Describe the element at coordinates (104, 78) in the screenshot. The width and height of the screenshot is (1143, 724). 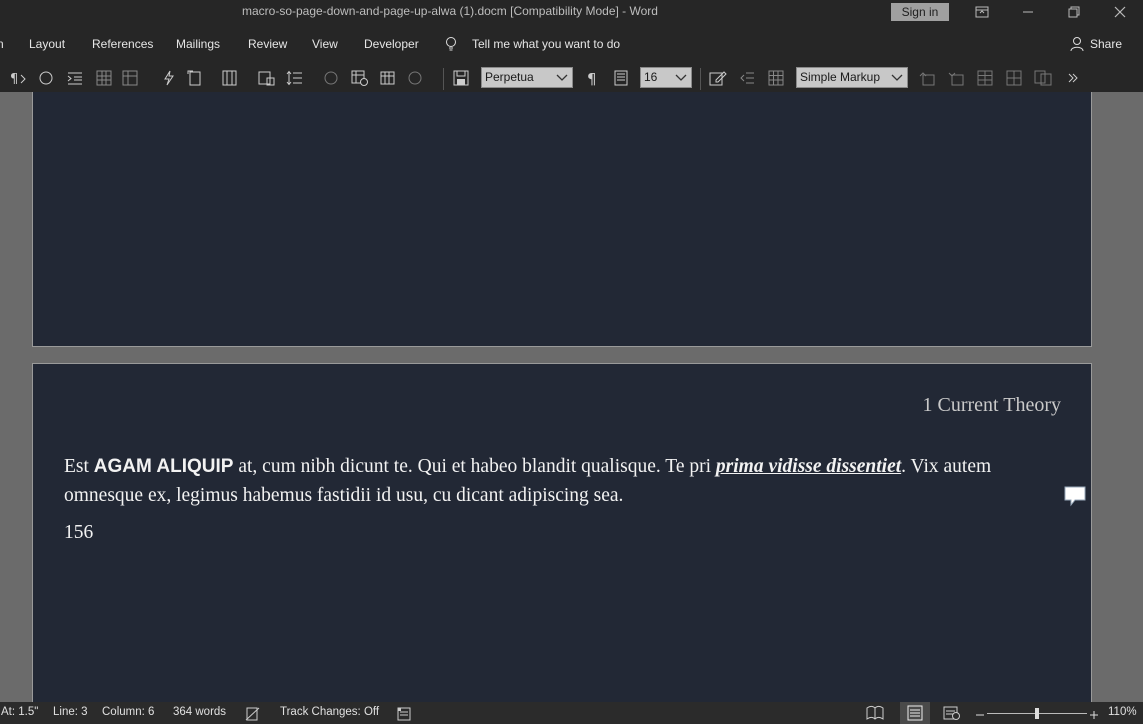
I see `table-grid-icon` at that location.